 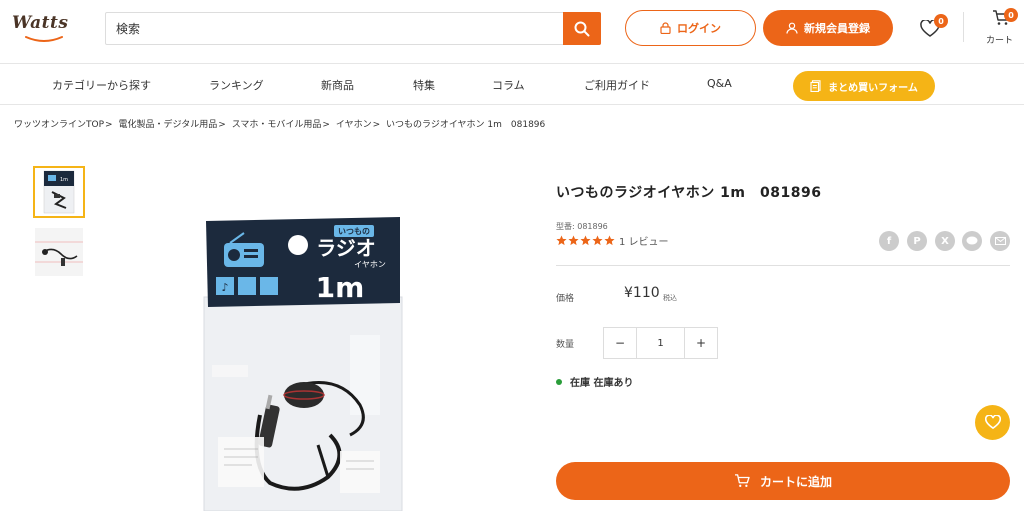 I want to click on watts-logo: Watts, so click(x=44, y=28).